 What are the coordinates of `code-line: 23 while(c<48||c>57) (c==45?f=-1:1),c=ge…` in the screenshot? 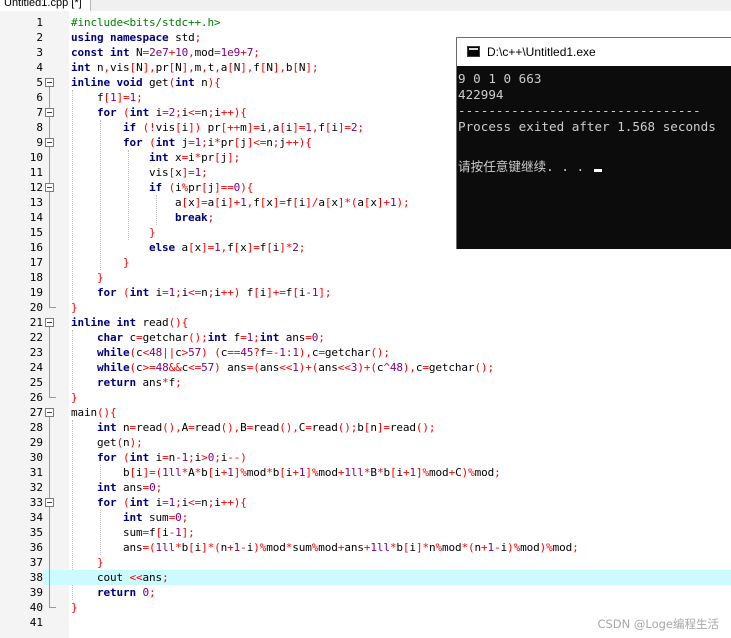 It's located at (365, 352).